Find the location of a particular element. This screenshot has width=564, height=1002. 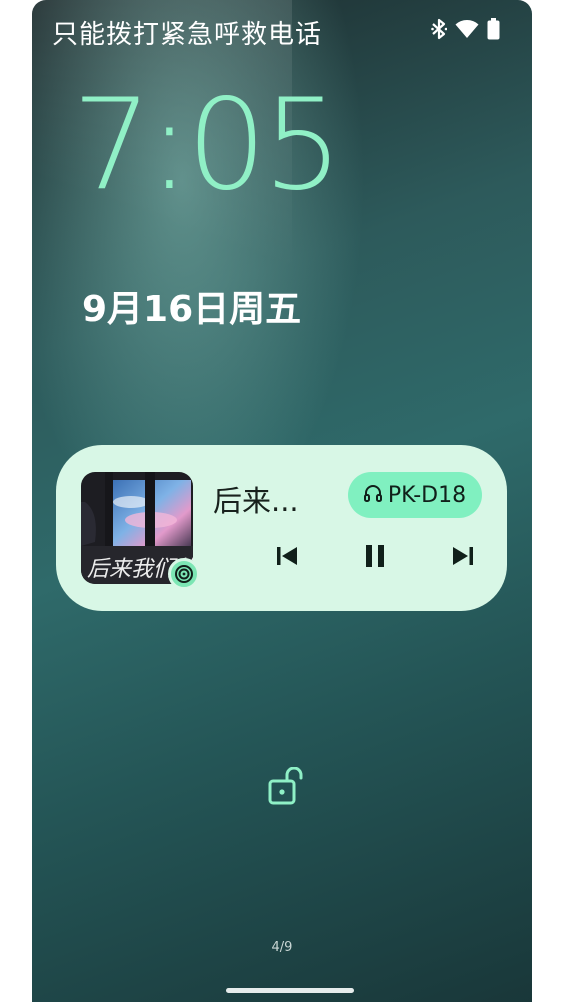

wifi-icon is located at coordinates (467, 31).